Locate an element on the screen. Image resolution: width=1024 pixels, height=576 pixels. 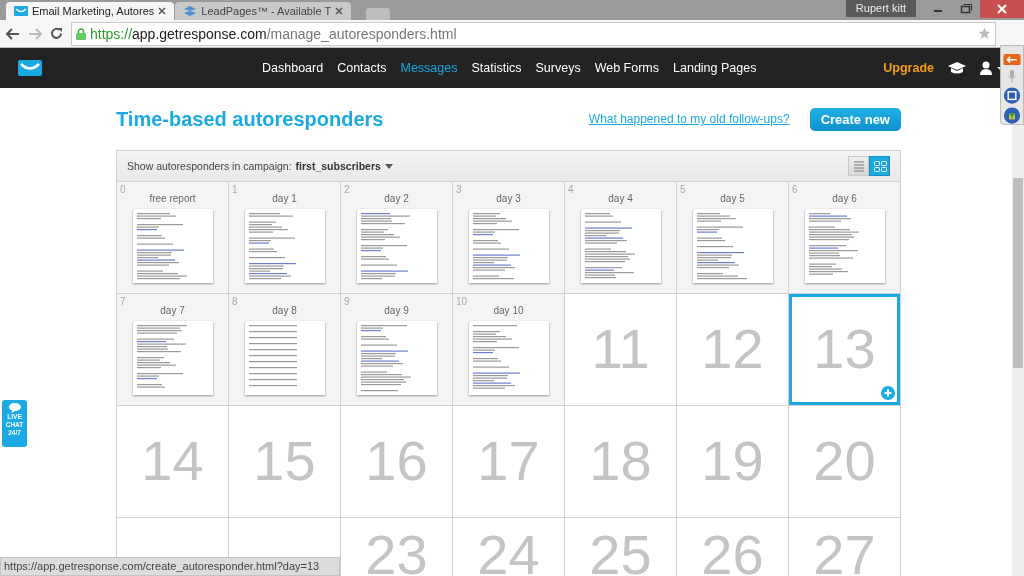
day-number: 27 is located at coordinates (844, 549).